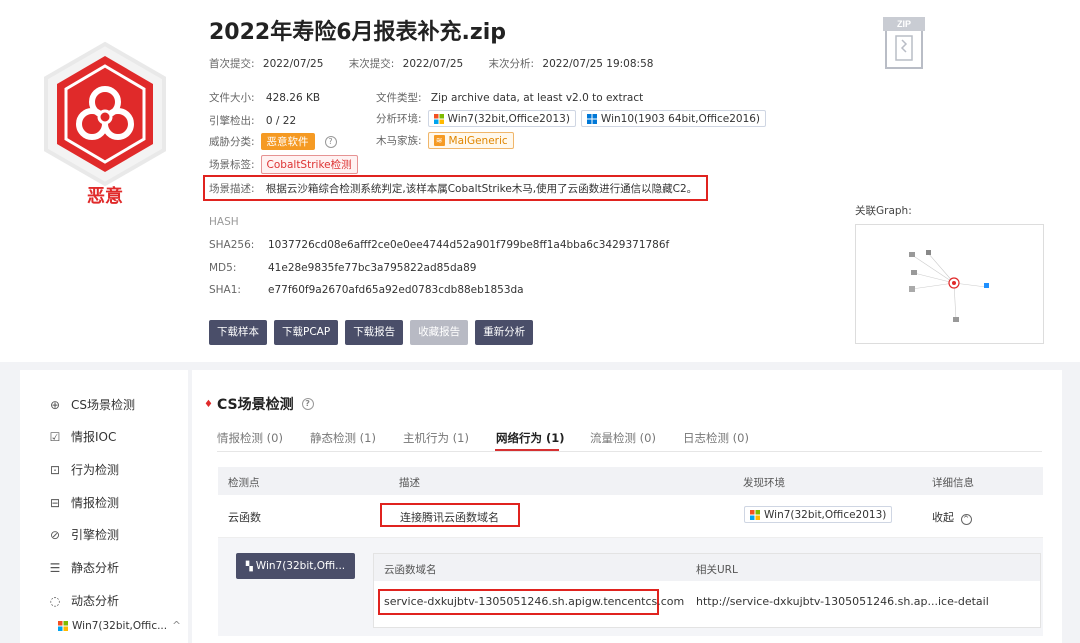 The width and height of the screenshot is (1080, 643). Describe the element at coordinates (55, 404) in the screenshot. I see `crosshair-icon: ⊕` at that location.